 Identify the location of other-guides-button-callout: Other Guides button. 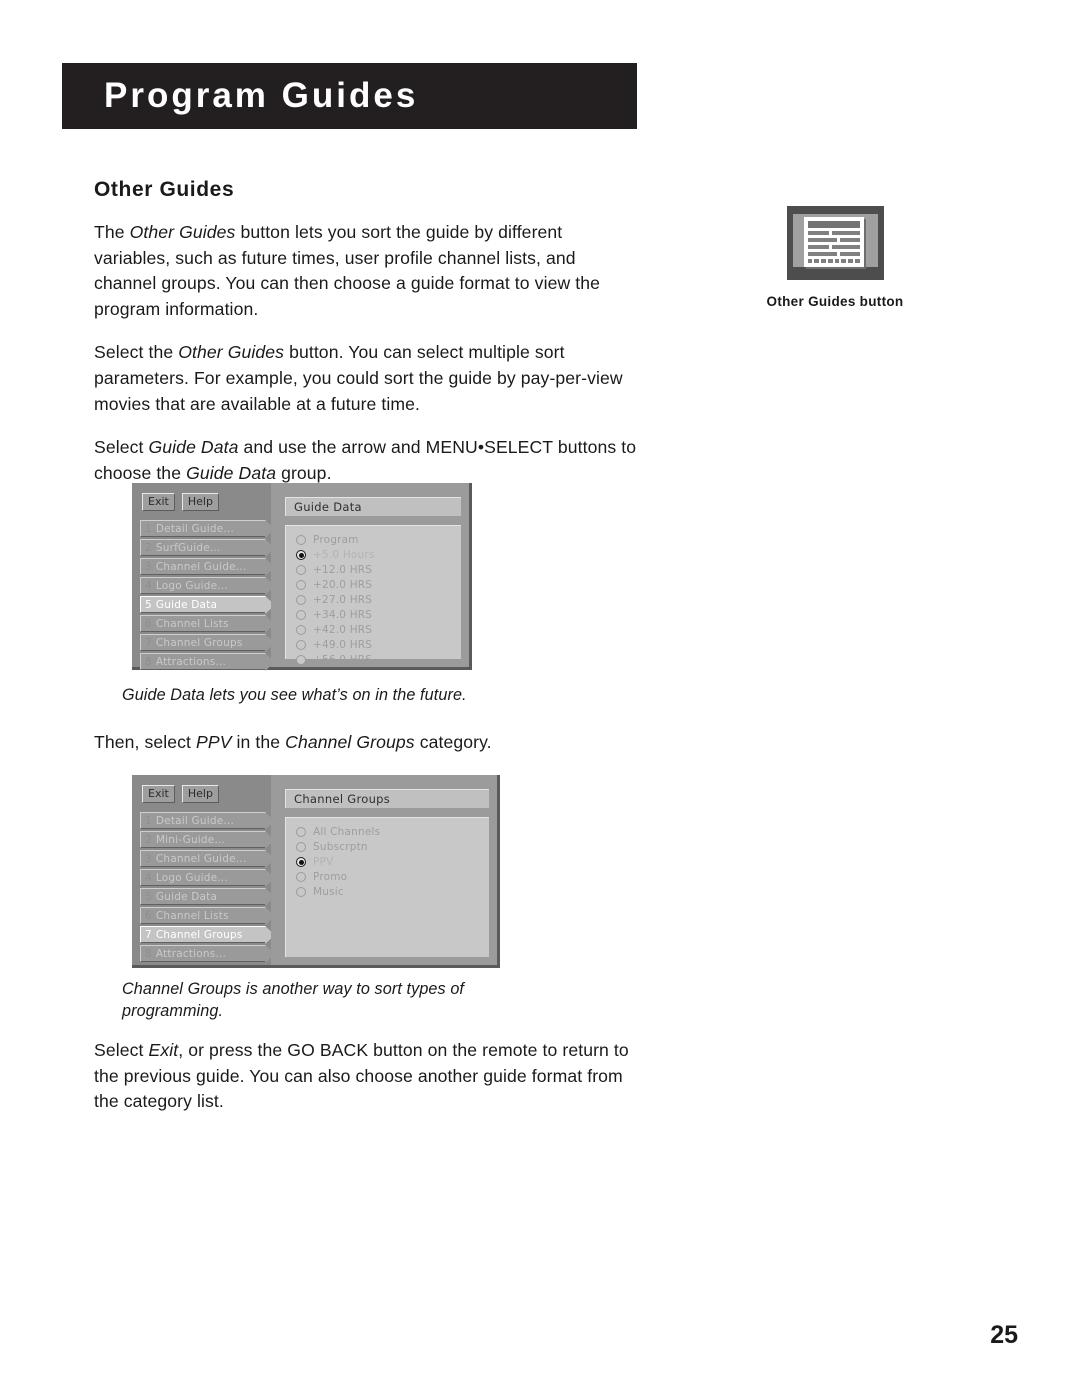
(835, 257).